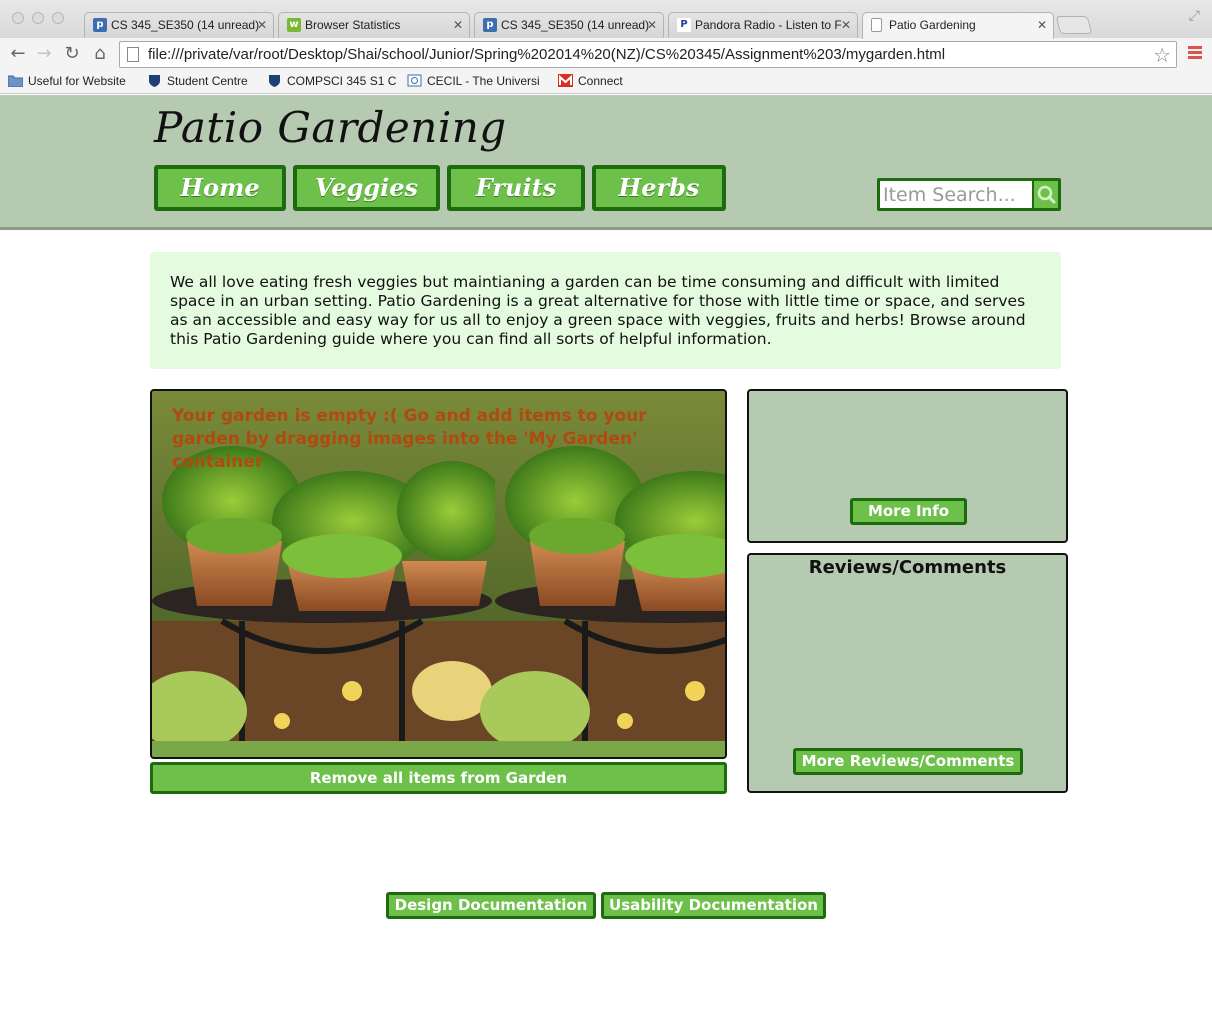 The width and height of the screenshot is (1212, 1024). What do you see at coordinates (956, 194) in the screenshot?
I see `search-input` at bounding box center [956, 194].